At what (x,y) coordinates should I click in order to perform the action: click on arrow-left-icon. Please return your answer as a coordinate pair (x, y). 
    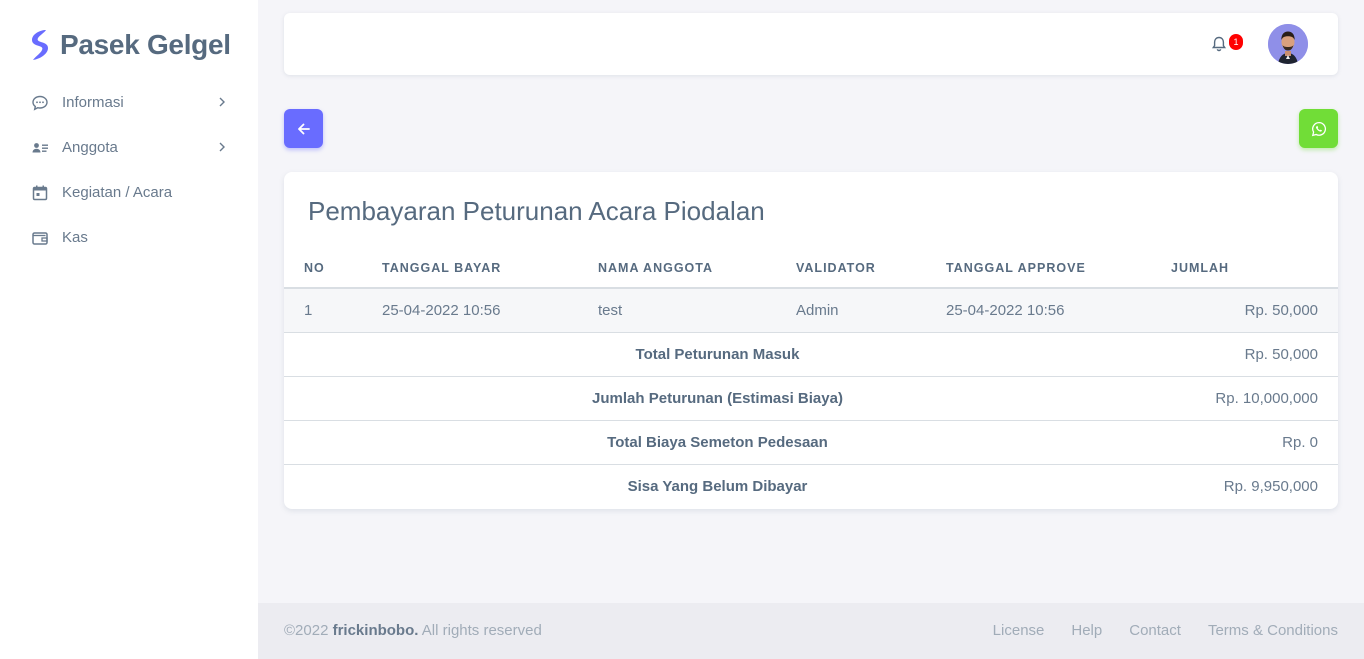
    Looking at the image, I should click on (303, 128).